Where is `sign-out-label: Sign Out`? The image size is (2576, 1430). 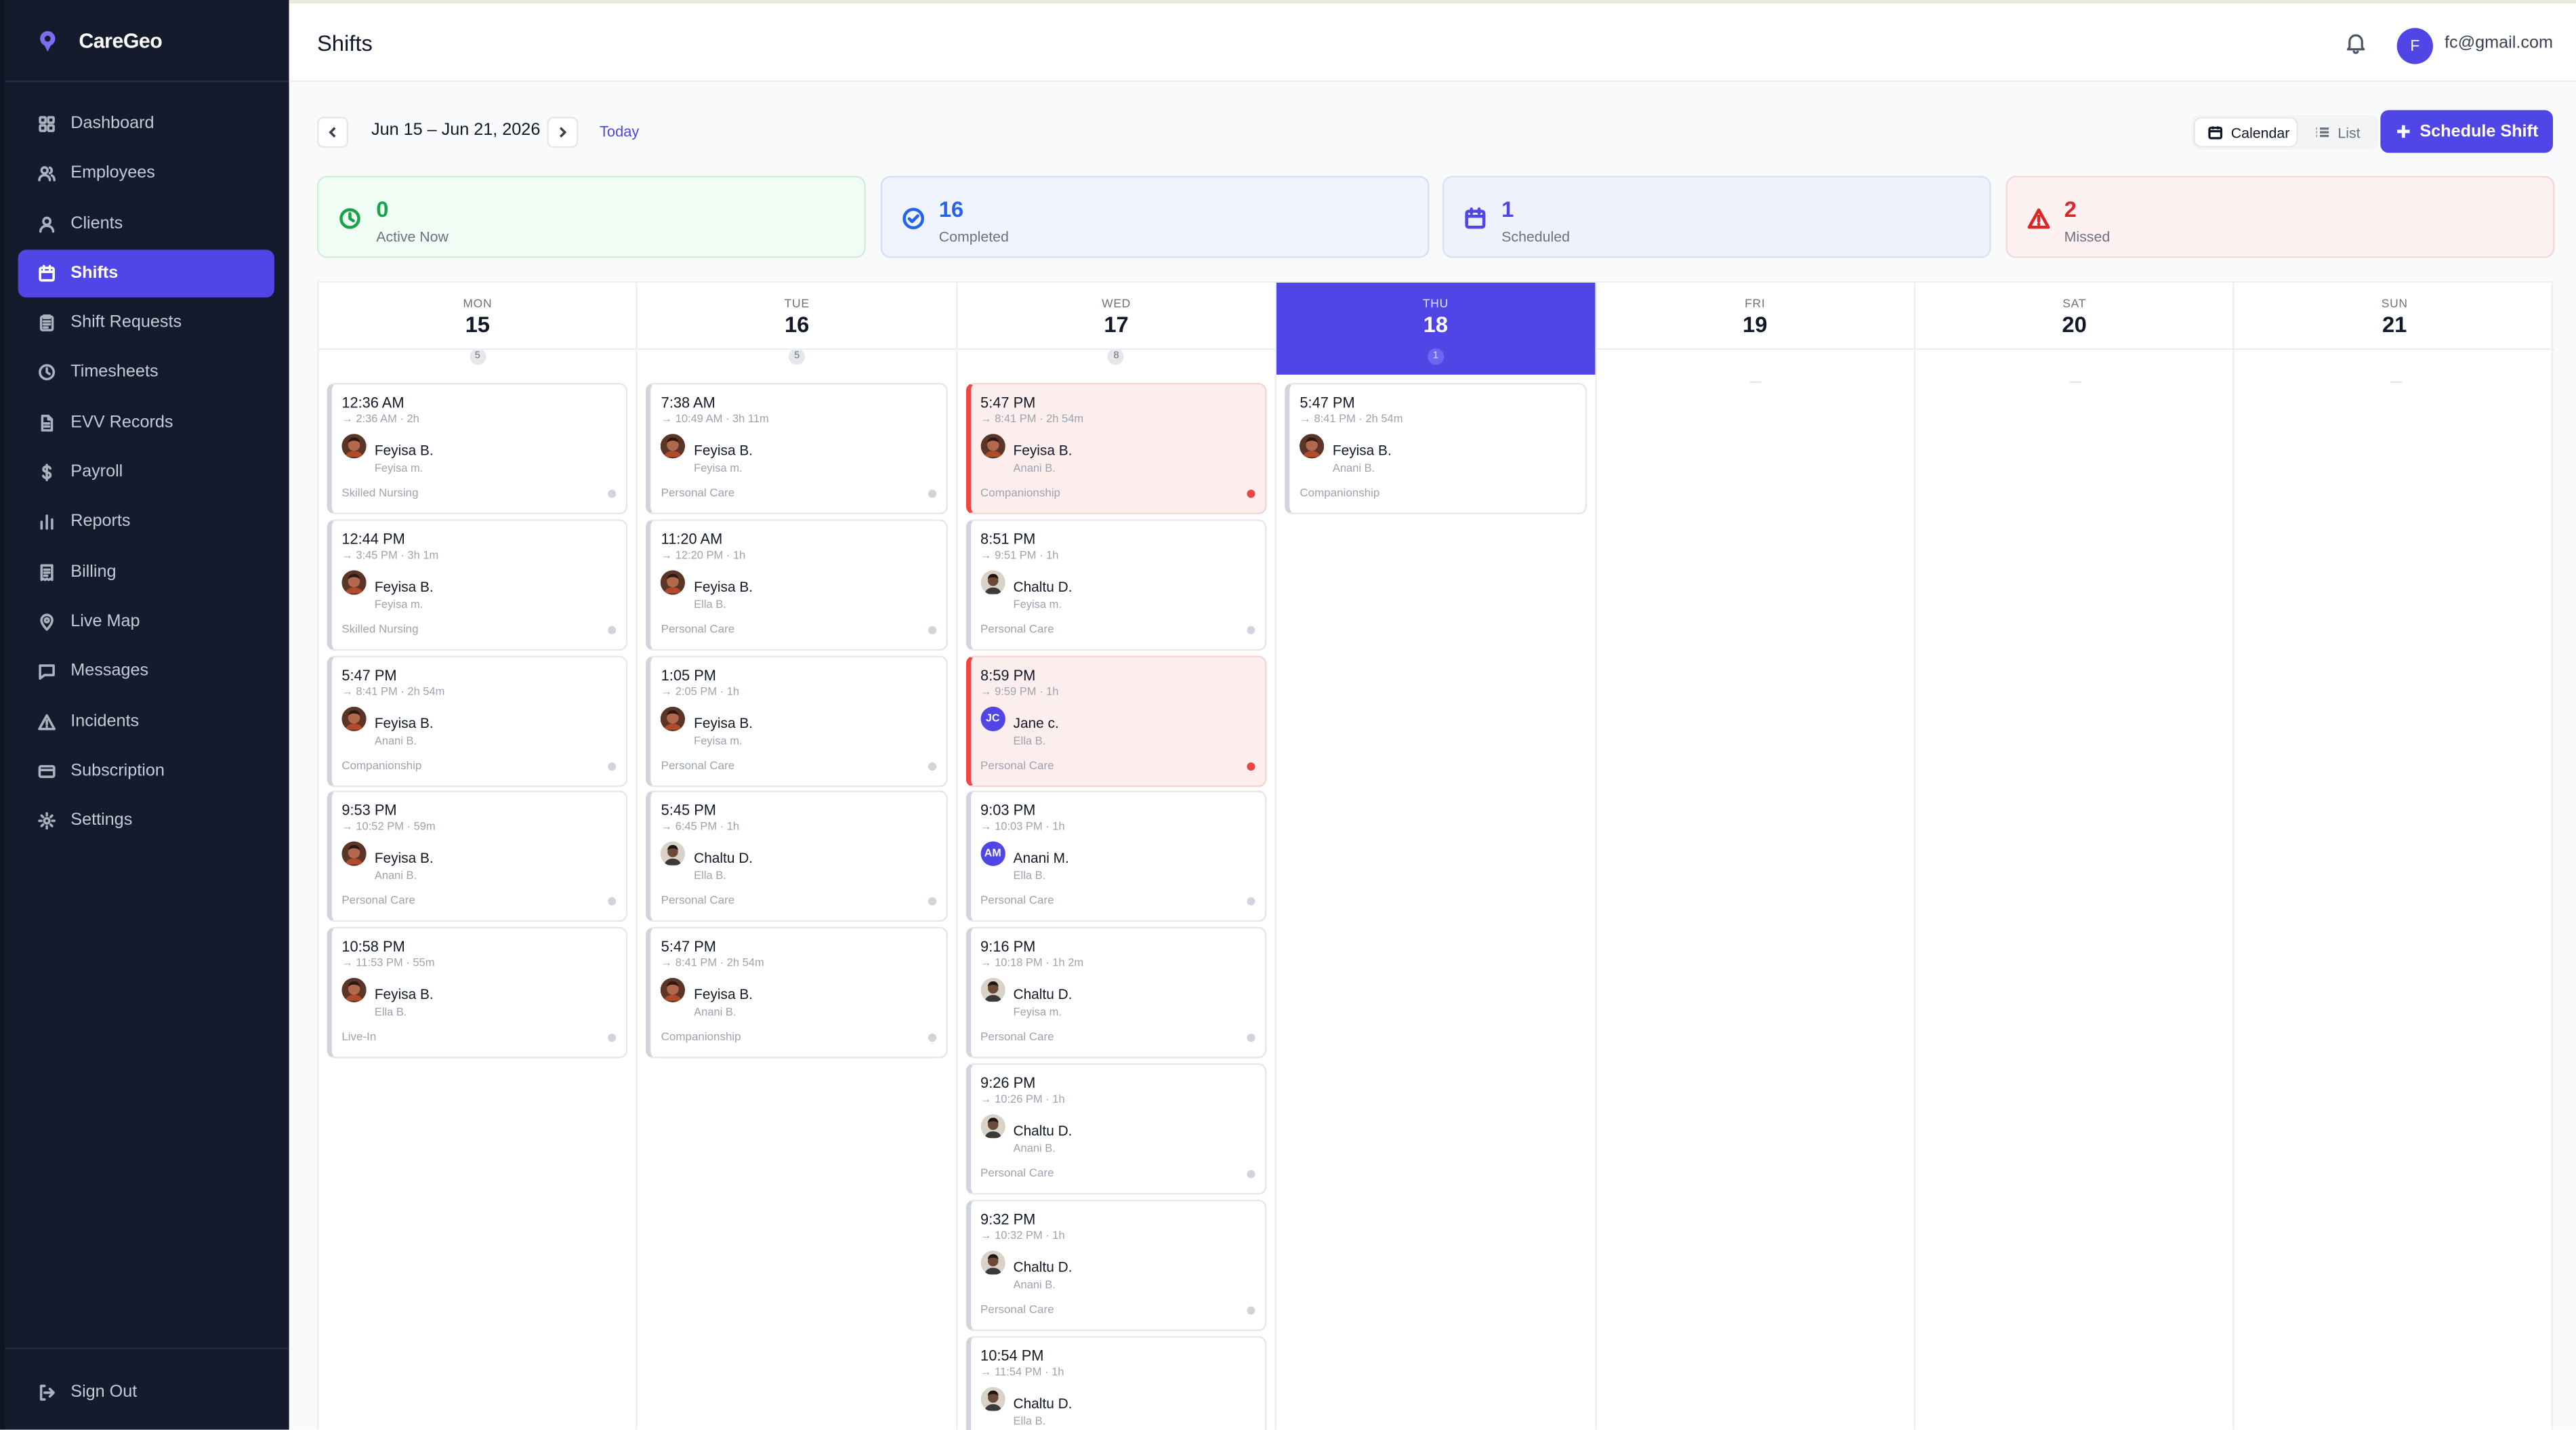
sign-out-label: Sign Out is located at coordinates (104, 1393).